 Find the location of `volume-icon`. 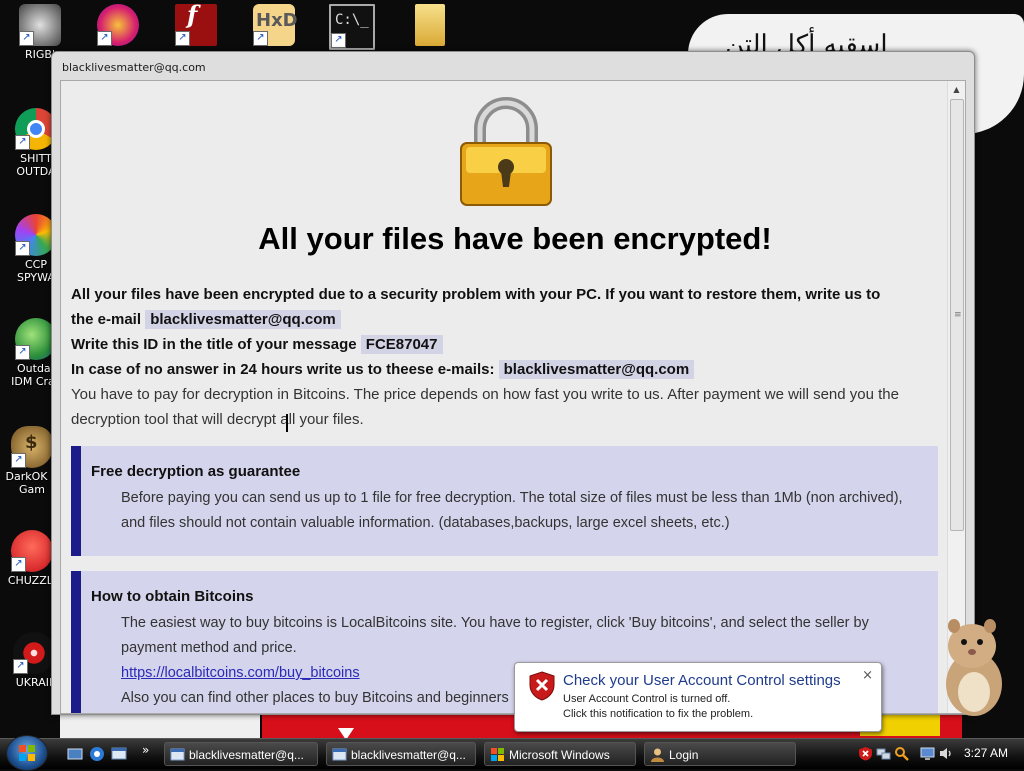

volume-icon is located at coordinates (945, 753).